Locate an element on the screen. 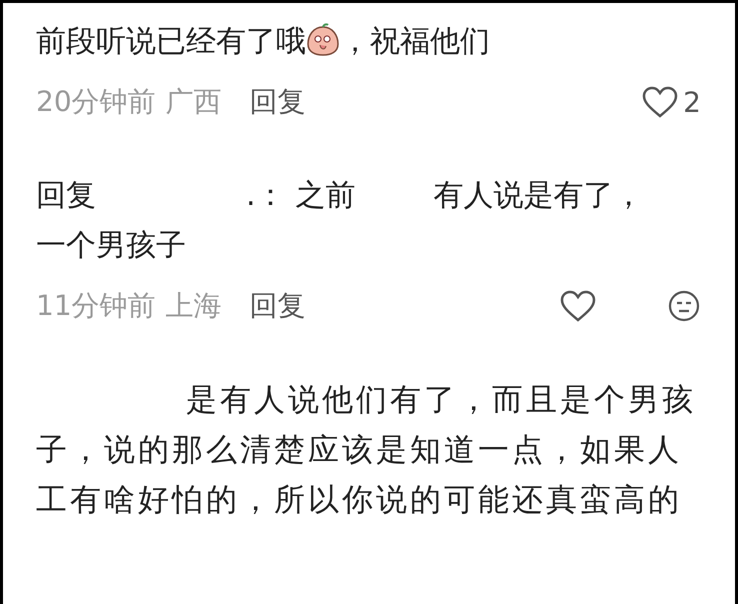 The image size is (738, 604). comment-time: 11分钟前 is located at coordinates (96, 306).